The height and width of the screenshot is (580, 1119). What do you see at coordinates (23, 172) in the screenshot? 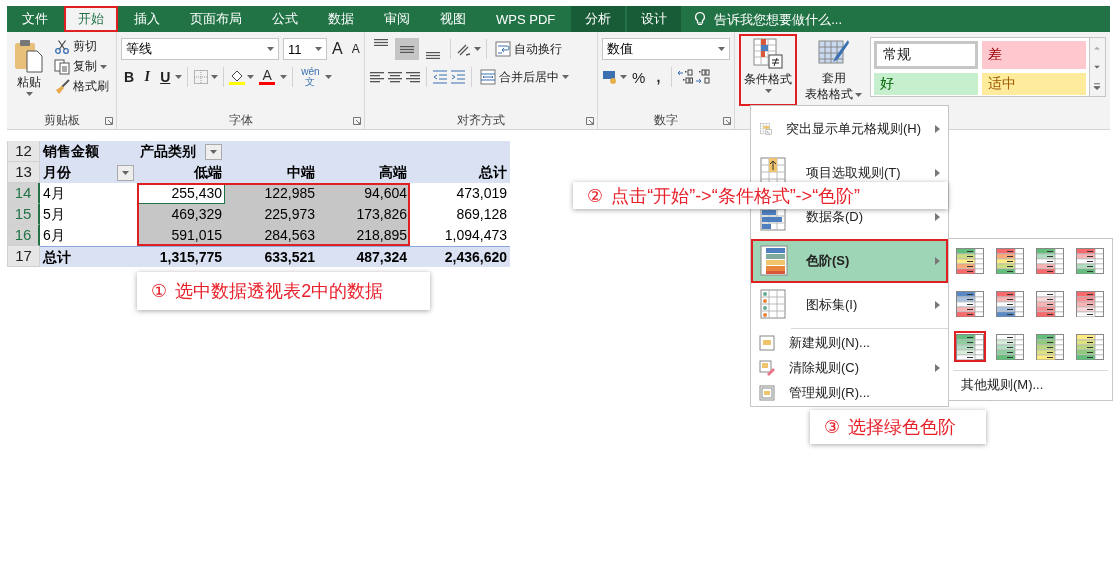
I see `row-header: 13` at bounding box center [23, 172].